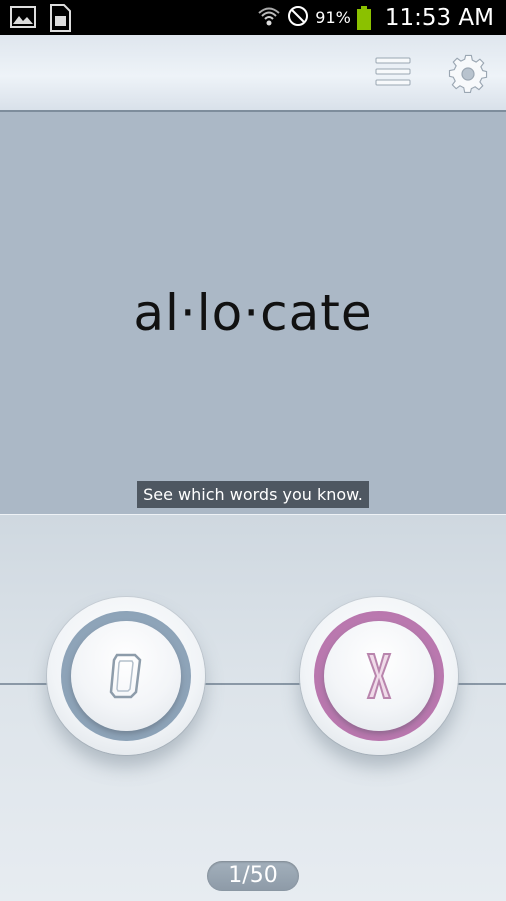 The image size is (506, 901). What do you see at coordinates (253, 494) in the screenshot?
I see `hint-tooltip: See which words you know.` at bounding box center [253, 494].